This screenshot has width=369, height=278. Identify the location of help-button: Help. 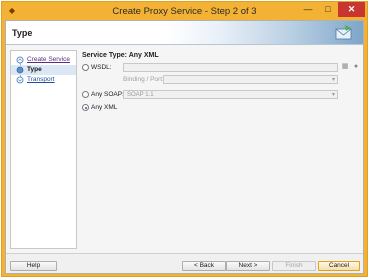
(33, 266).